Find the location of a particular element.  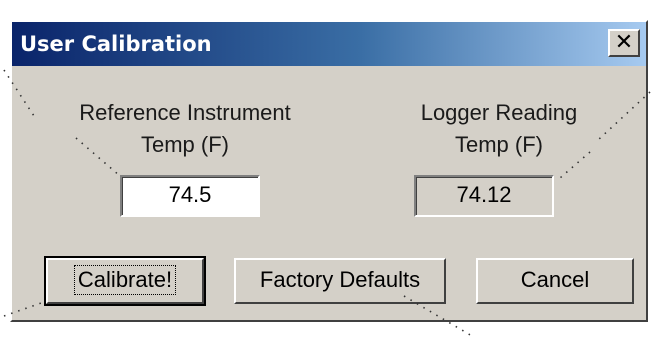

factory-defaults-button: Factory Defaults is located at coordinates (340, 281).